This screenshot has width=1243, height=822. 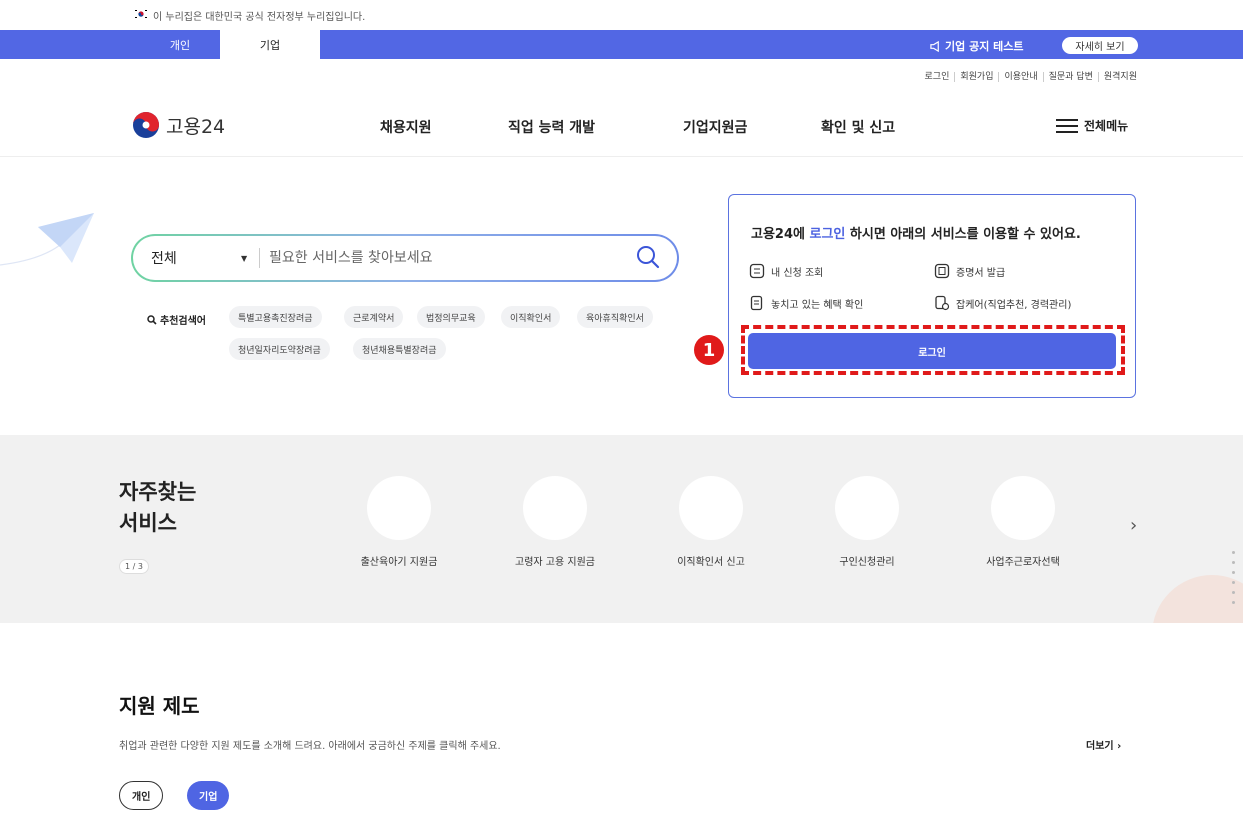 I want to click on util-qna-link: 질문과 답변, so click(x=1071, y=77).